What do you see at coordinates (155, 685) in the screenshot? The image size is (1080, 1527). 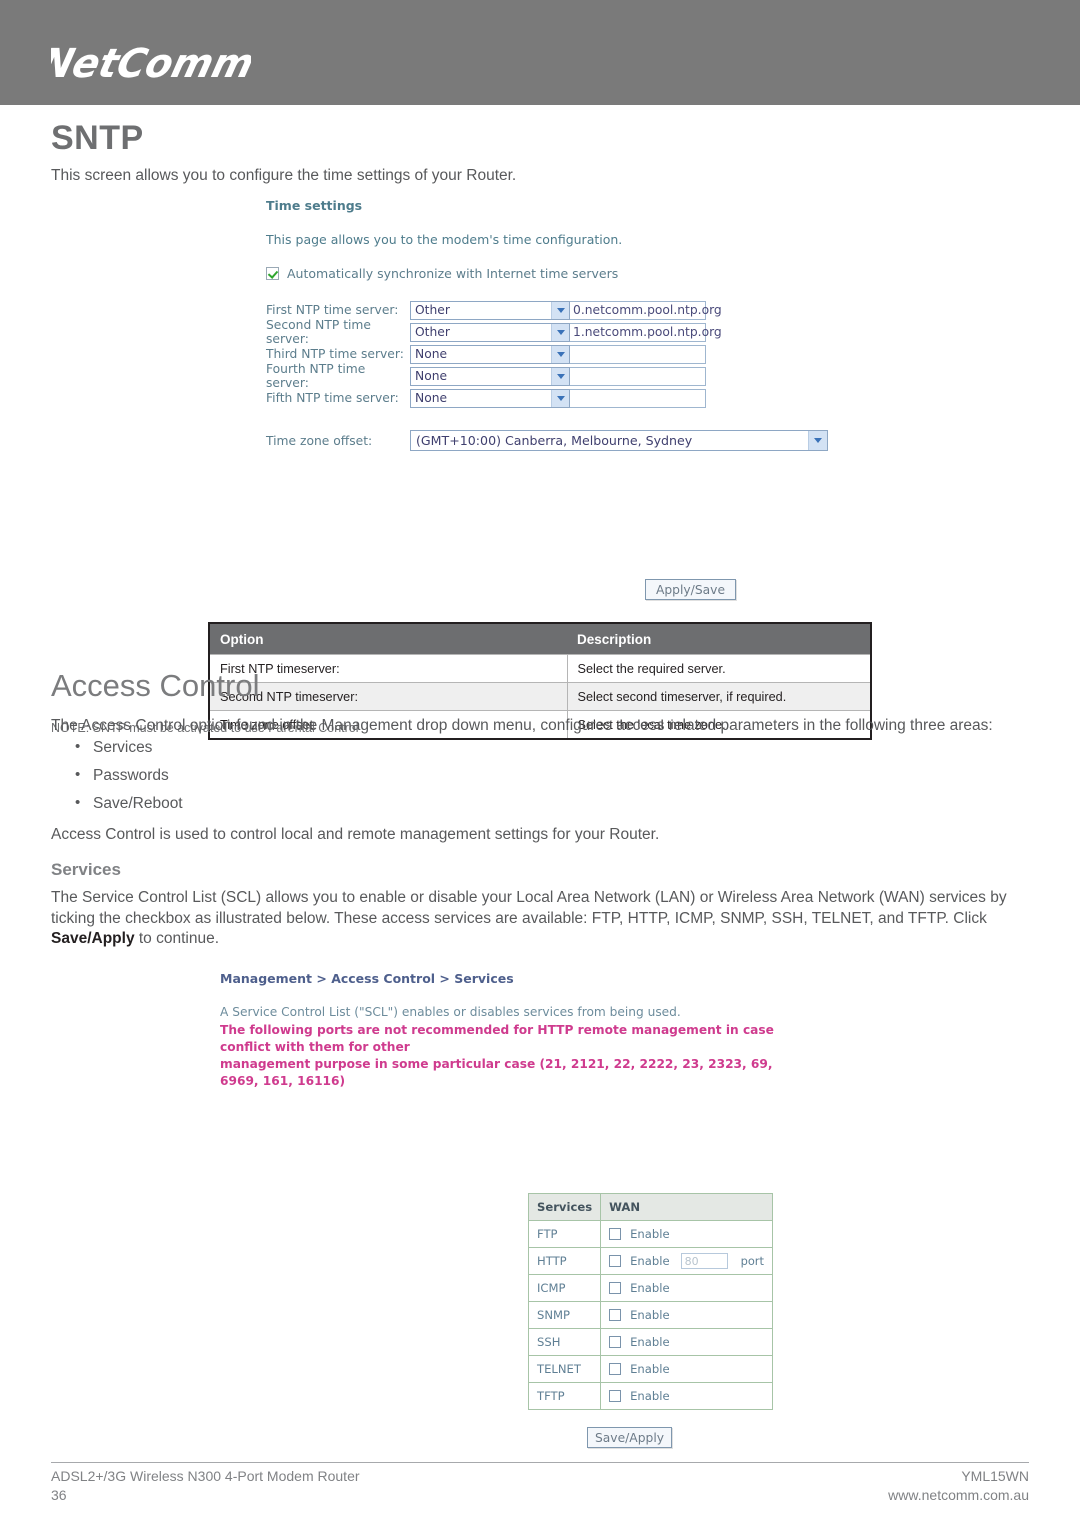 I see `access-control-title: Access Control` at bounding box center [155, 685].